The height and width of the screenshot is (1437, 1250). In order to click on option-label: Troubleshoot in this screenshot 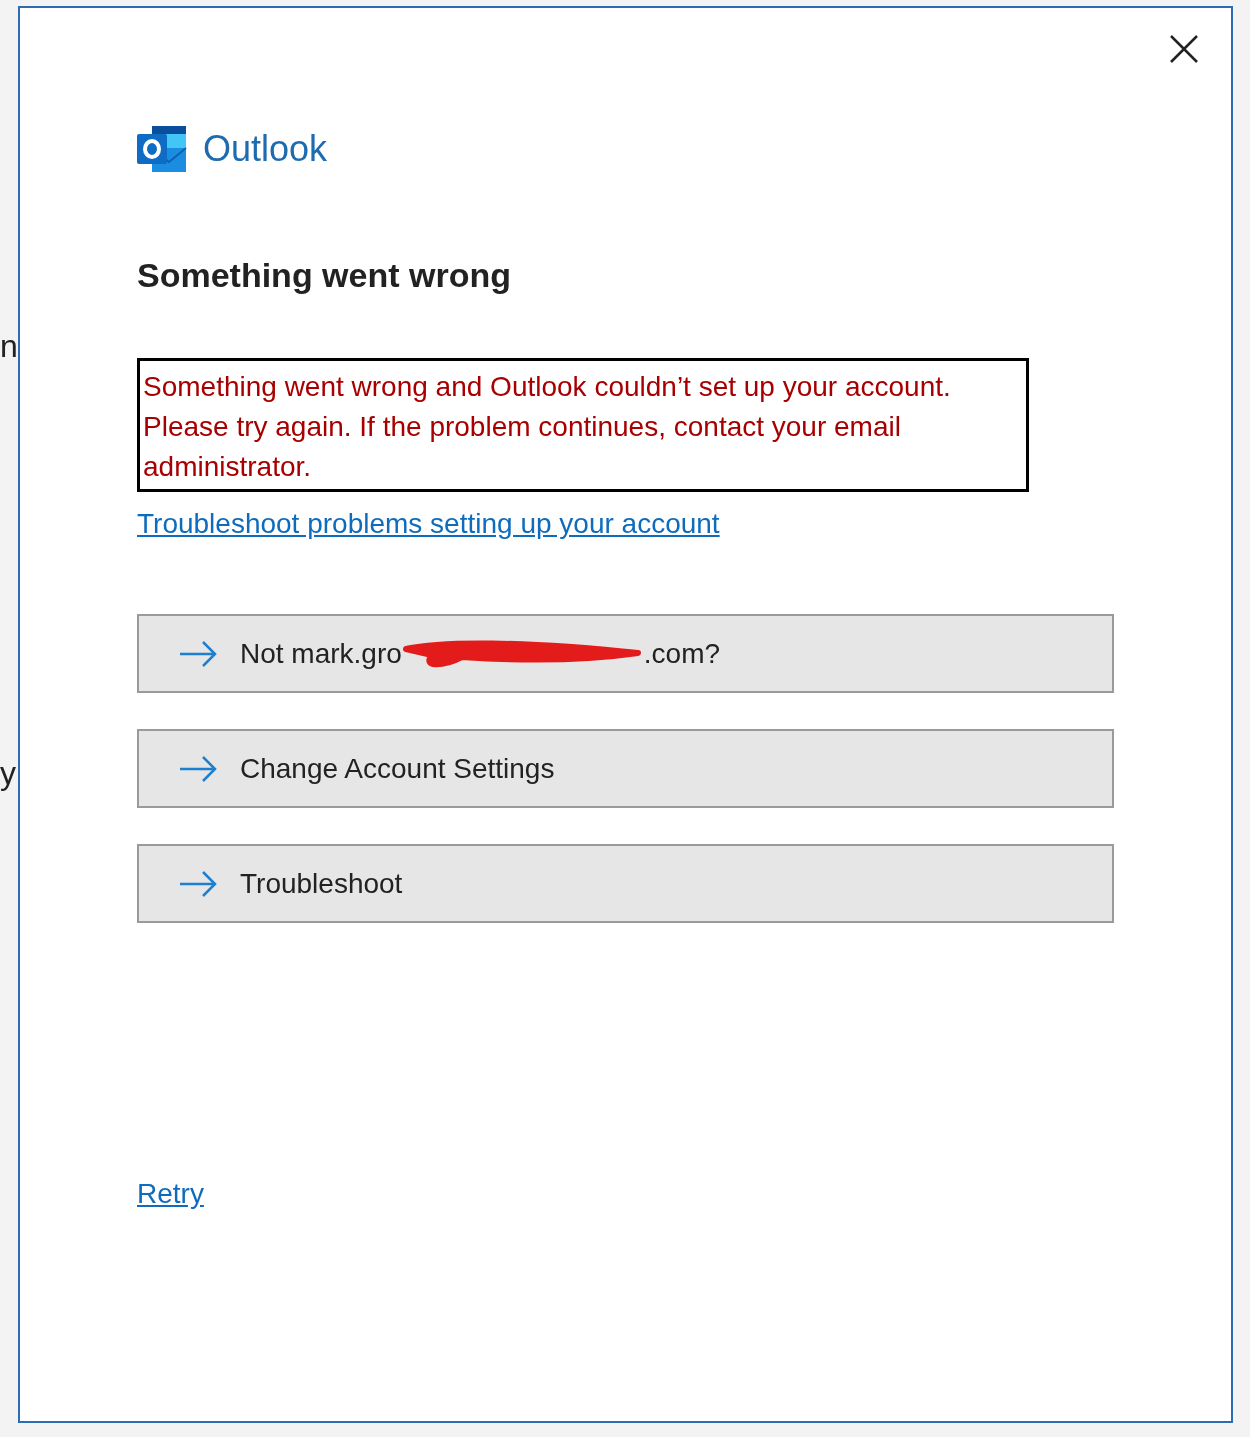, I will do `click(321, 883)`.